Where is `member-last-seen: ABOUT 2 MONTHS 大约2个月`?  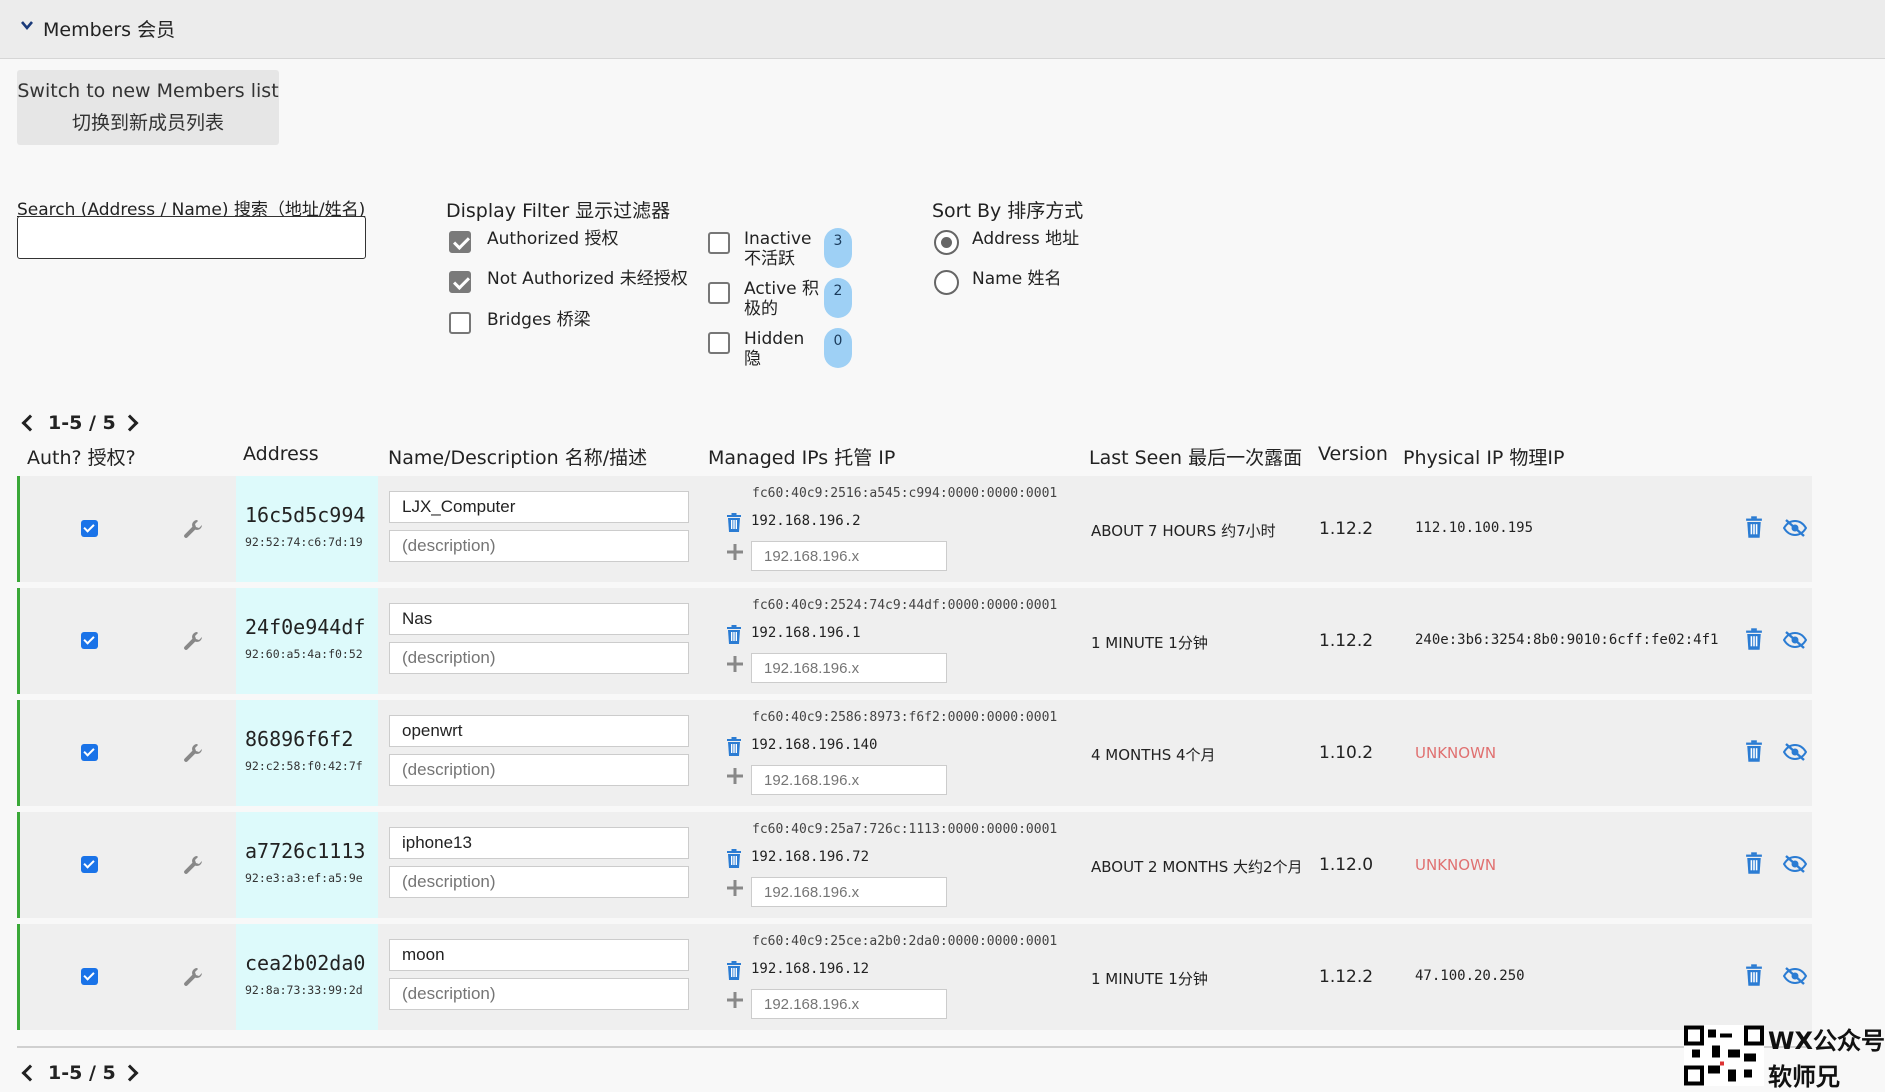
member-last-seen: ABOUT 2 MONTHS 大约2个月 is located at coordinates (1197, 867).